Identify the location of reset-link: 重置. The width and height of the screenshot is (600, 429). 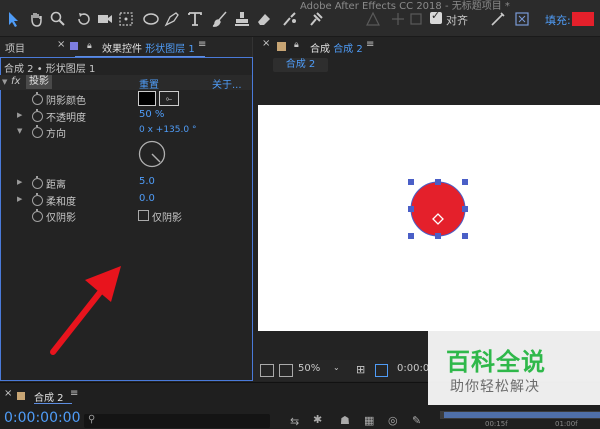
(149, 83).